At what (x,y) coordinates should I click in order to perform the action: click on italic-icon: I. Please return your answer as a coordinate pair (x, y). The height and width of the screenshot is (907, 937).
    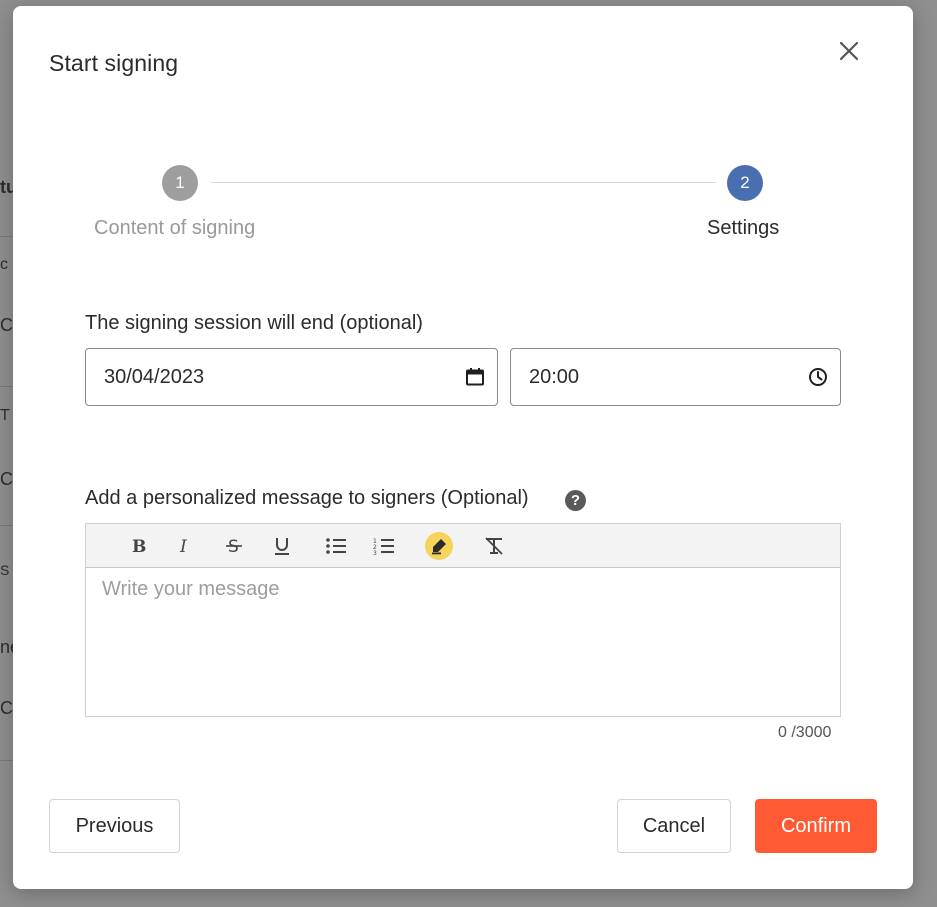
    Looking at the image, I should click on (185, 546).